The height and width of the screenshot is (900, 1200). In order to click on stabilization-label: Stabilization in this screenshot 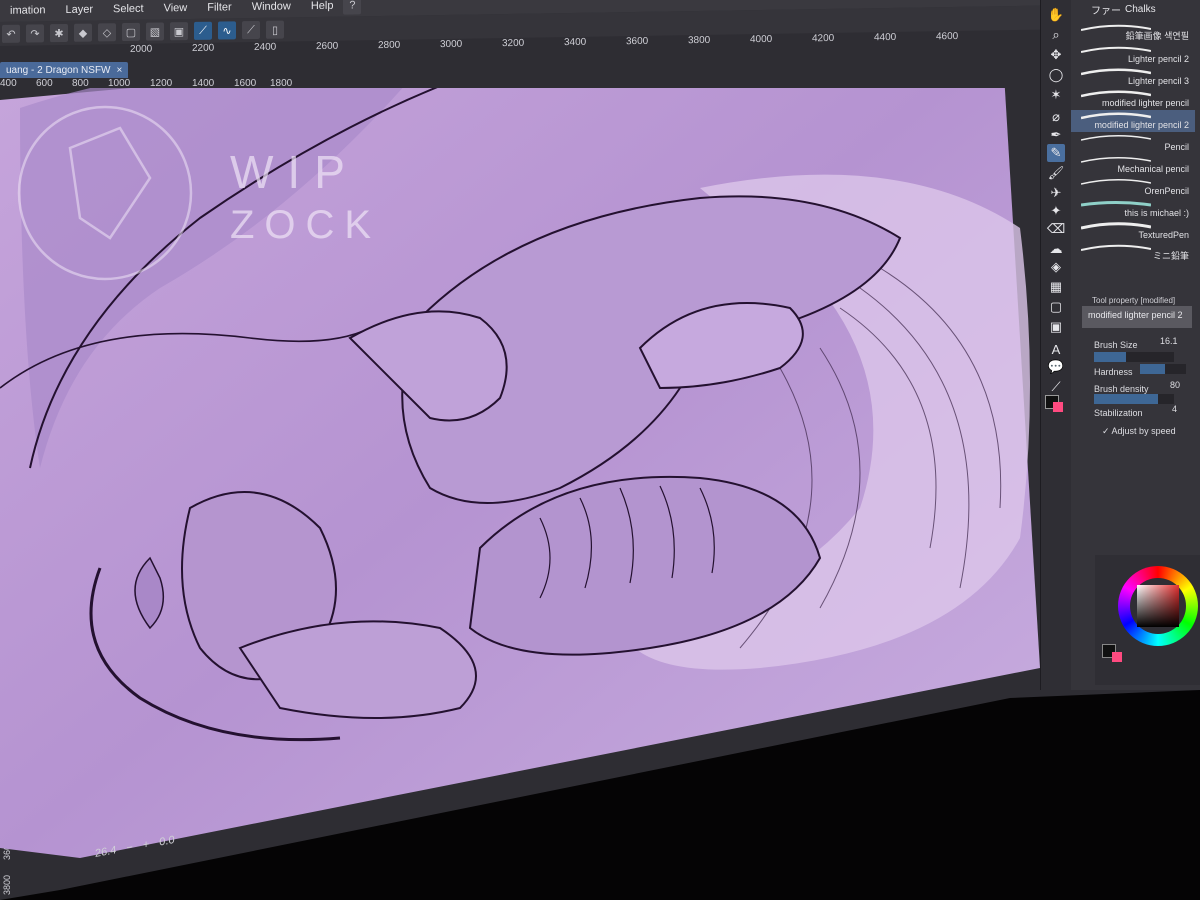, I will do `click(1118, 413)`.